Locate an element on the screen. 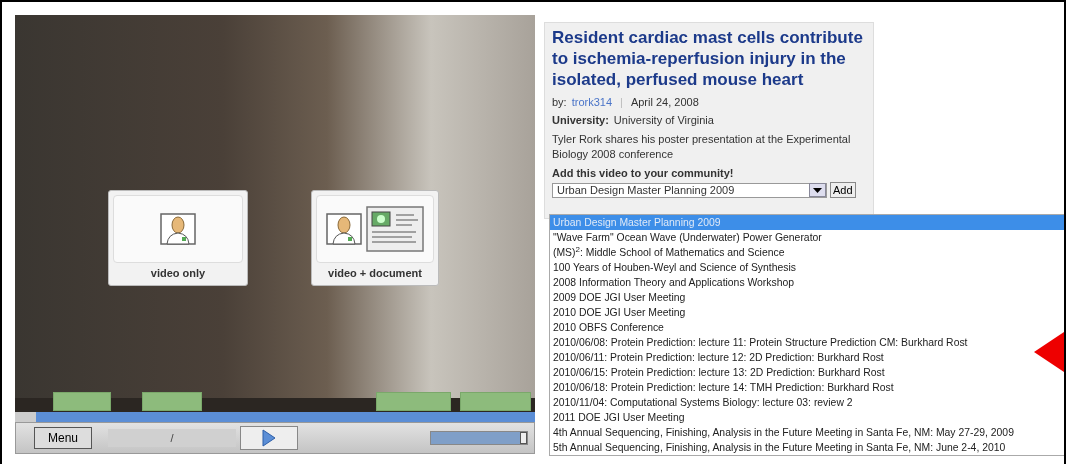 This screenshot has width=1066, height=464. university-label: University: is located at coordinates (580, 120).